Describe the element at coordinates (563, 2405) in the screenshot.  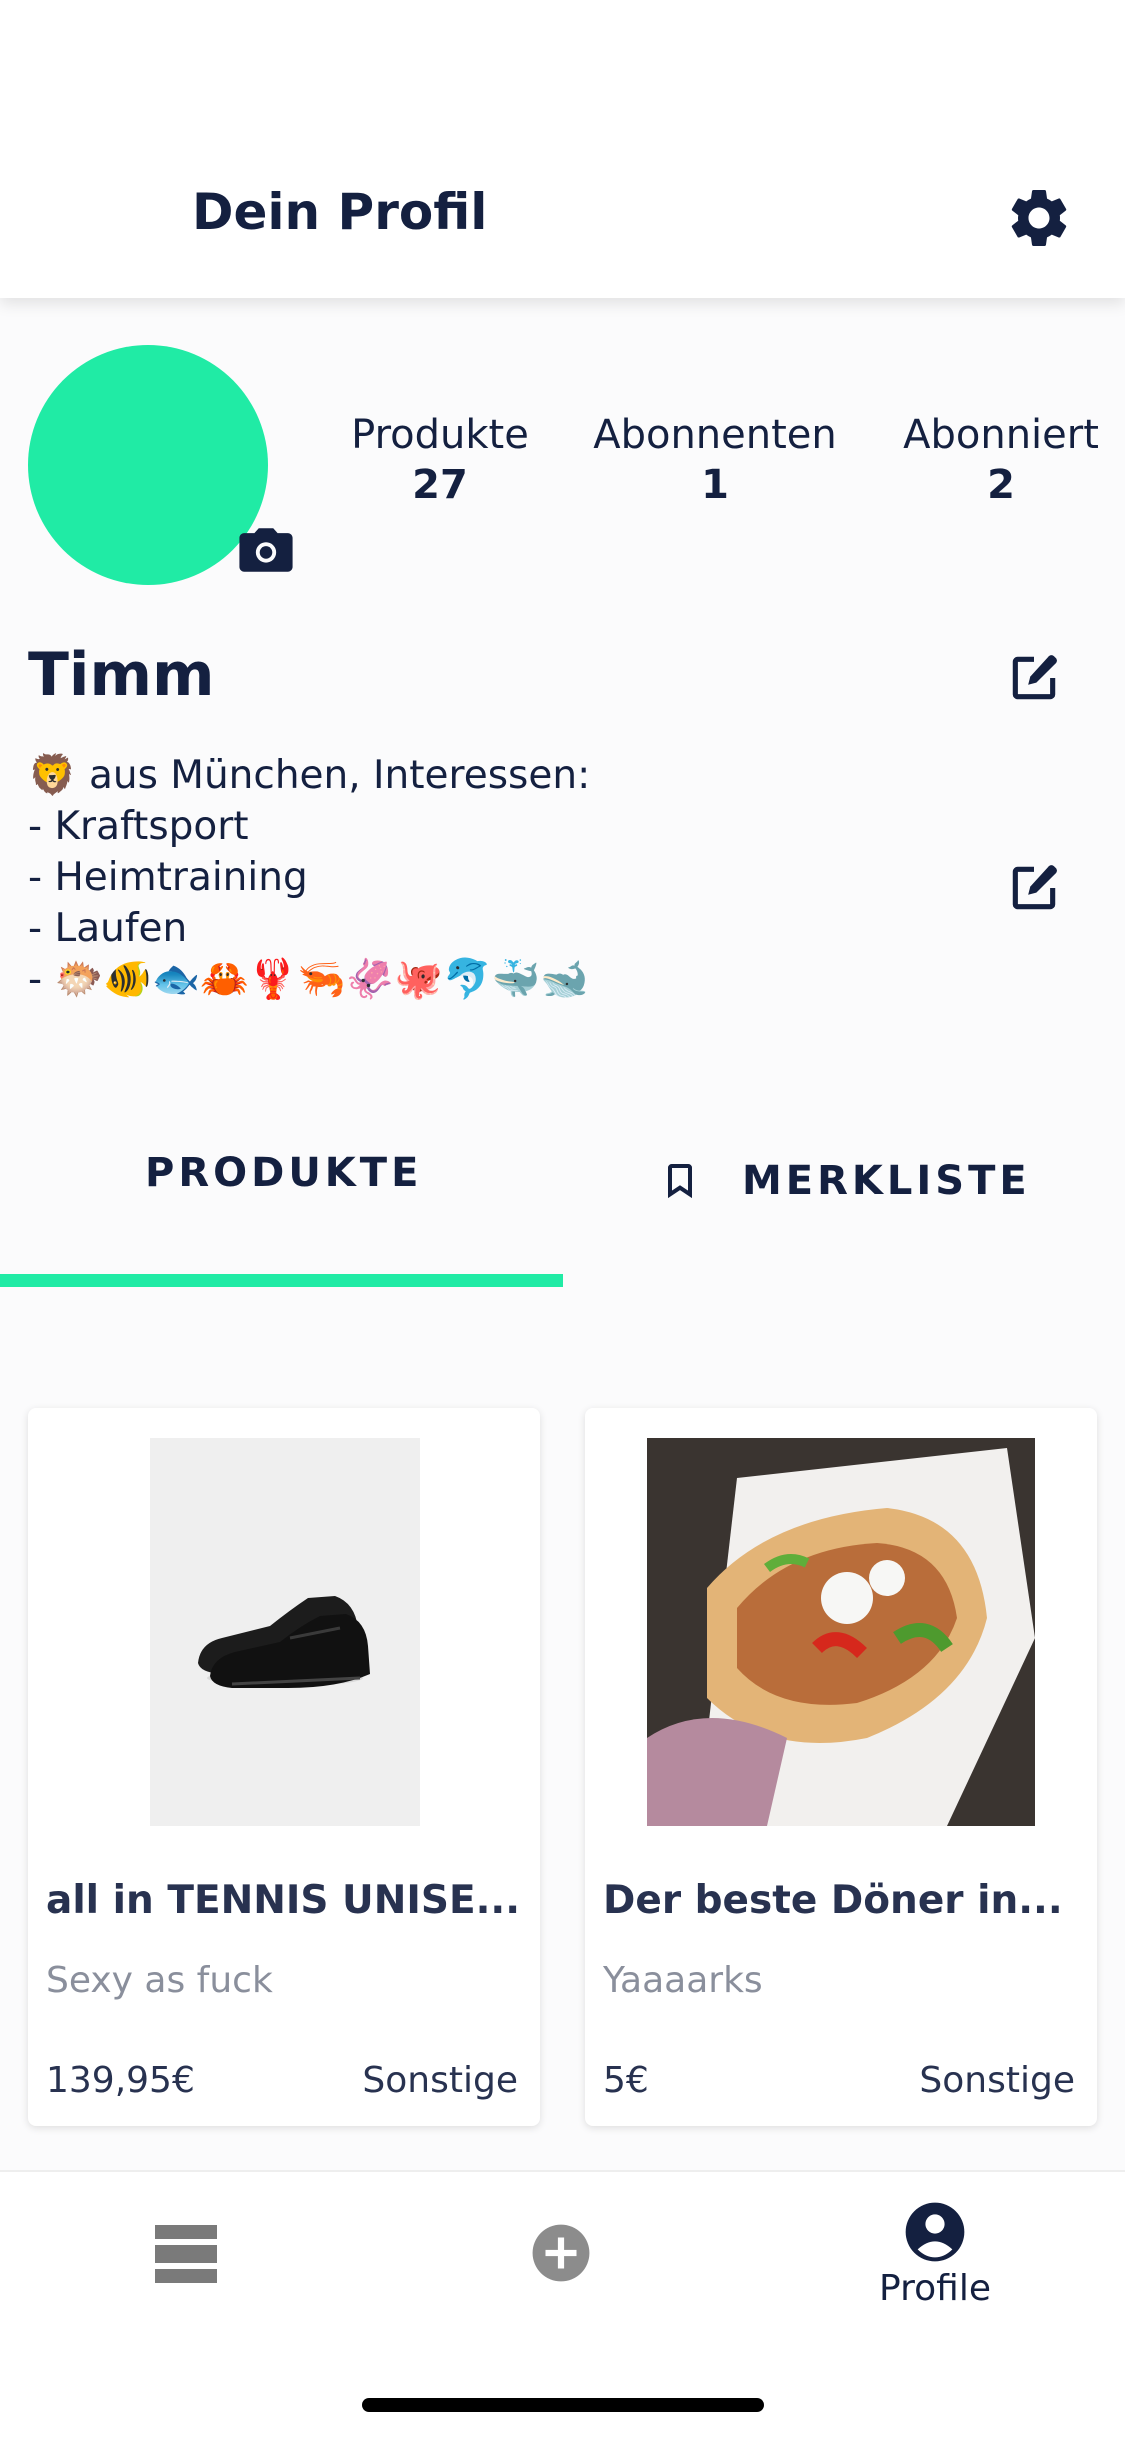
I see `home-indicator` at that location.